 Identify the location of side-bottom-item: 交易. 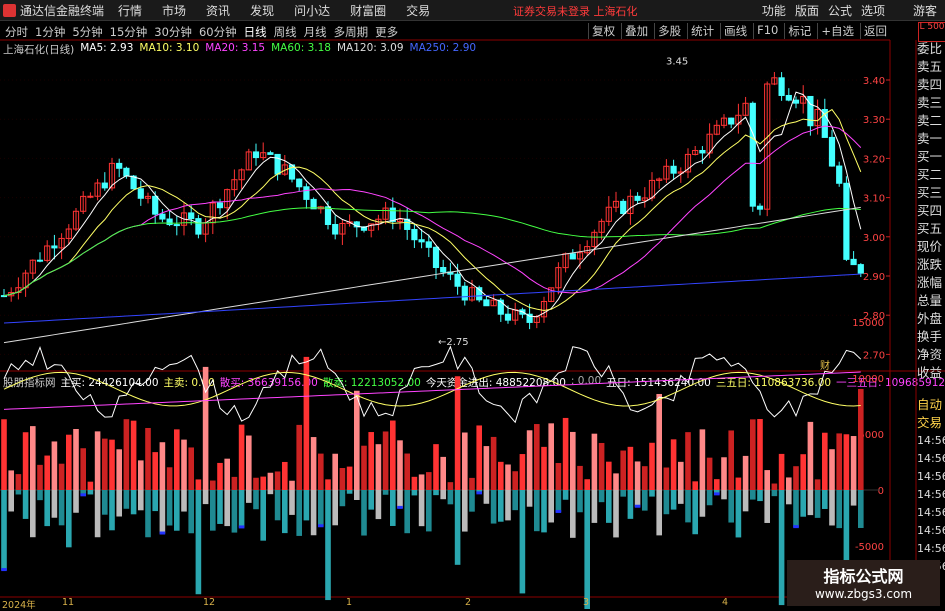
(931, 423).